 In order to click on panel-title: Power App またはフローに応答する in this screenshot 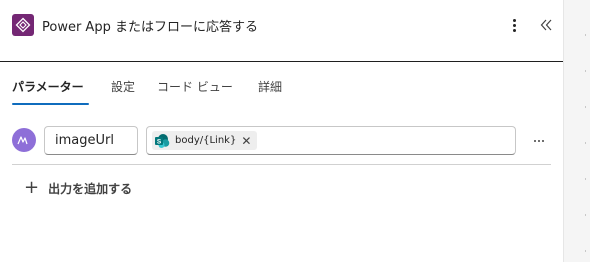, I will do `click(150, 27)`.